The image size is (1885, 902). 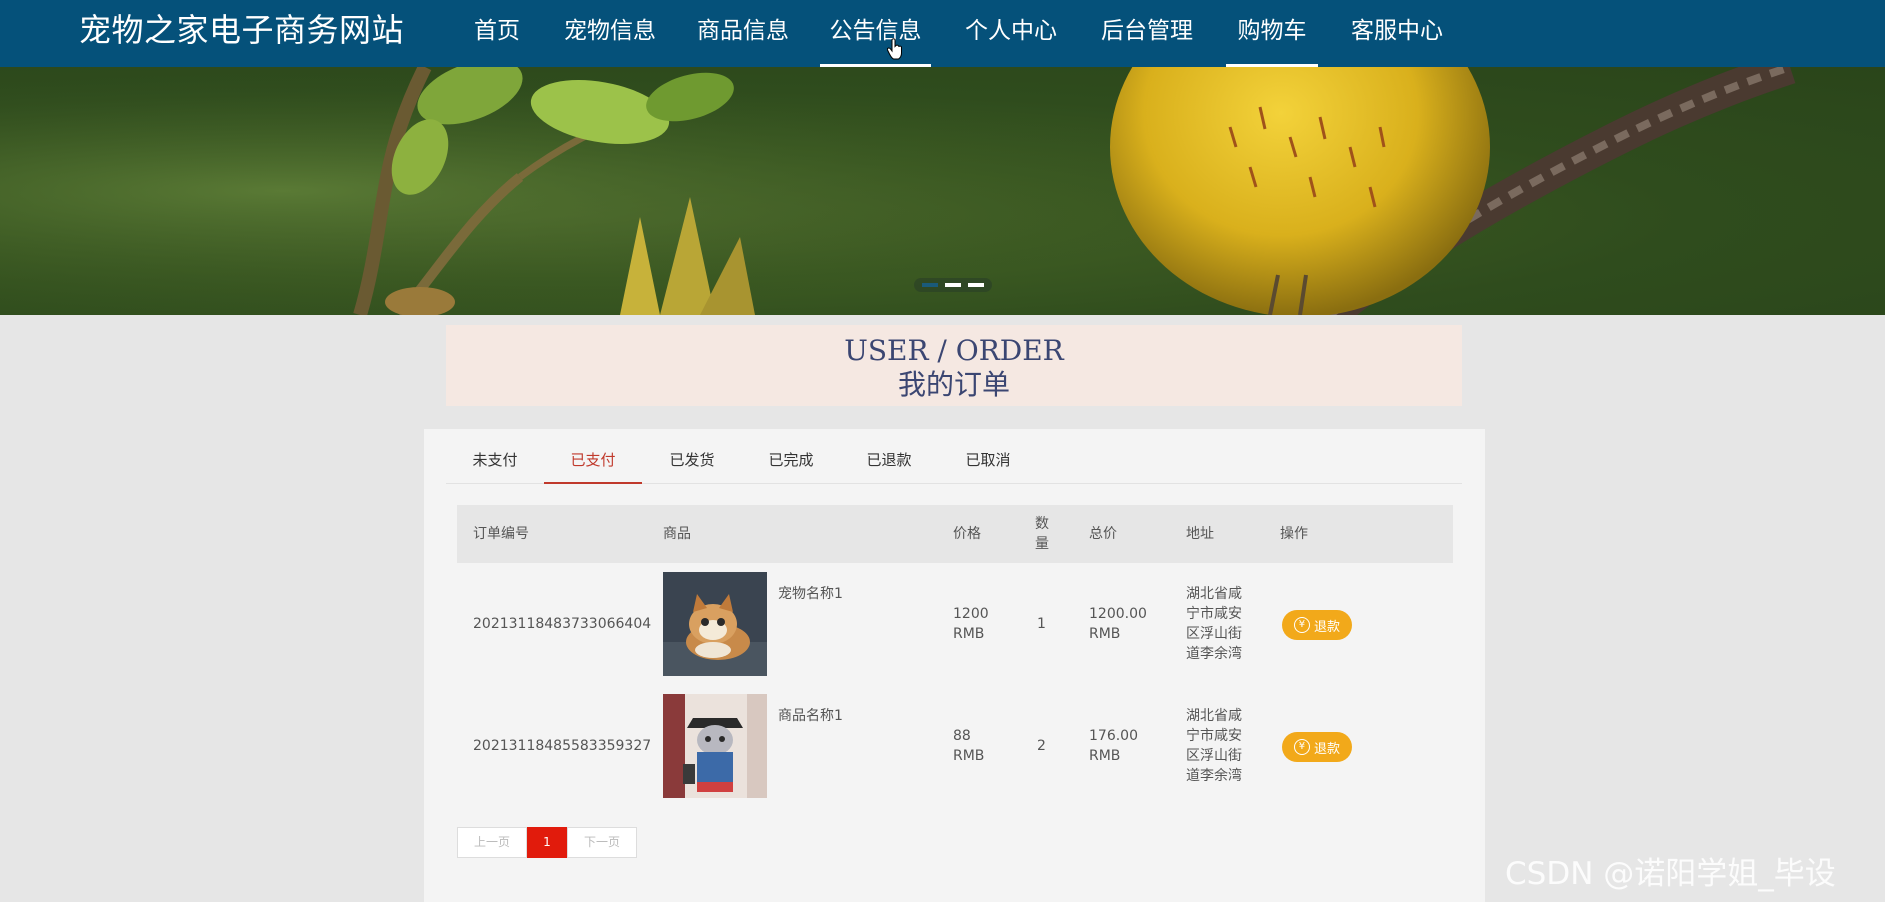 What do you see at coordinates (988, 456) in the screenshot?
I see `tab-cancelled: 已取消` at bounding box center [988, 456].